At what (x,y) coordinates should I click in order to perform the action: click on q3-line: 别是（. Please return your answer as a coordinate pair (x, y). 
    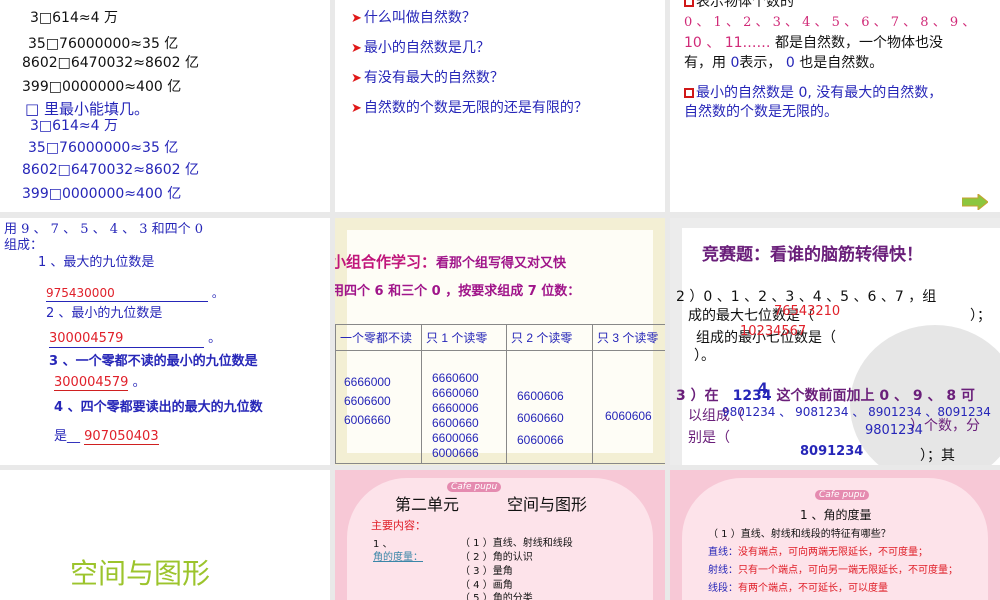
    Looking at the image, I should click on (709, 438).